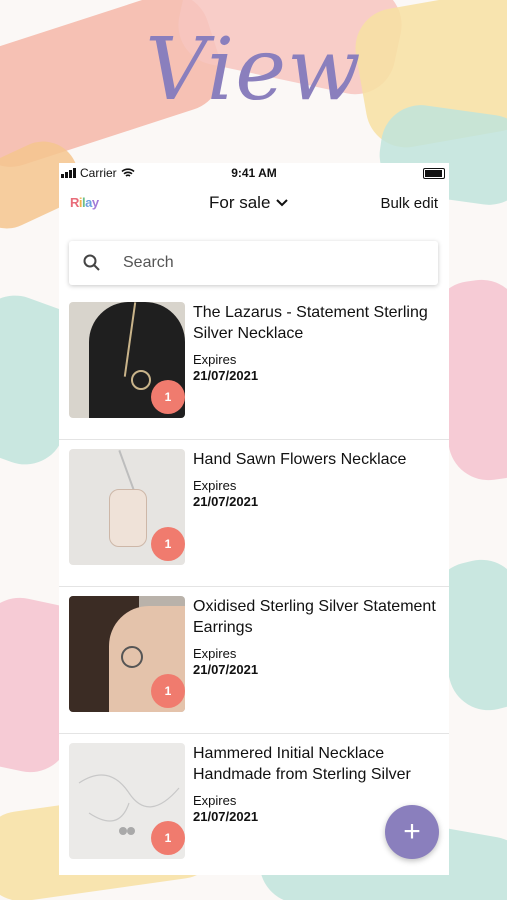 The width and height of the screenshot is (507, 900). I want to click on search-placeholder: Search, so click(148, 262).